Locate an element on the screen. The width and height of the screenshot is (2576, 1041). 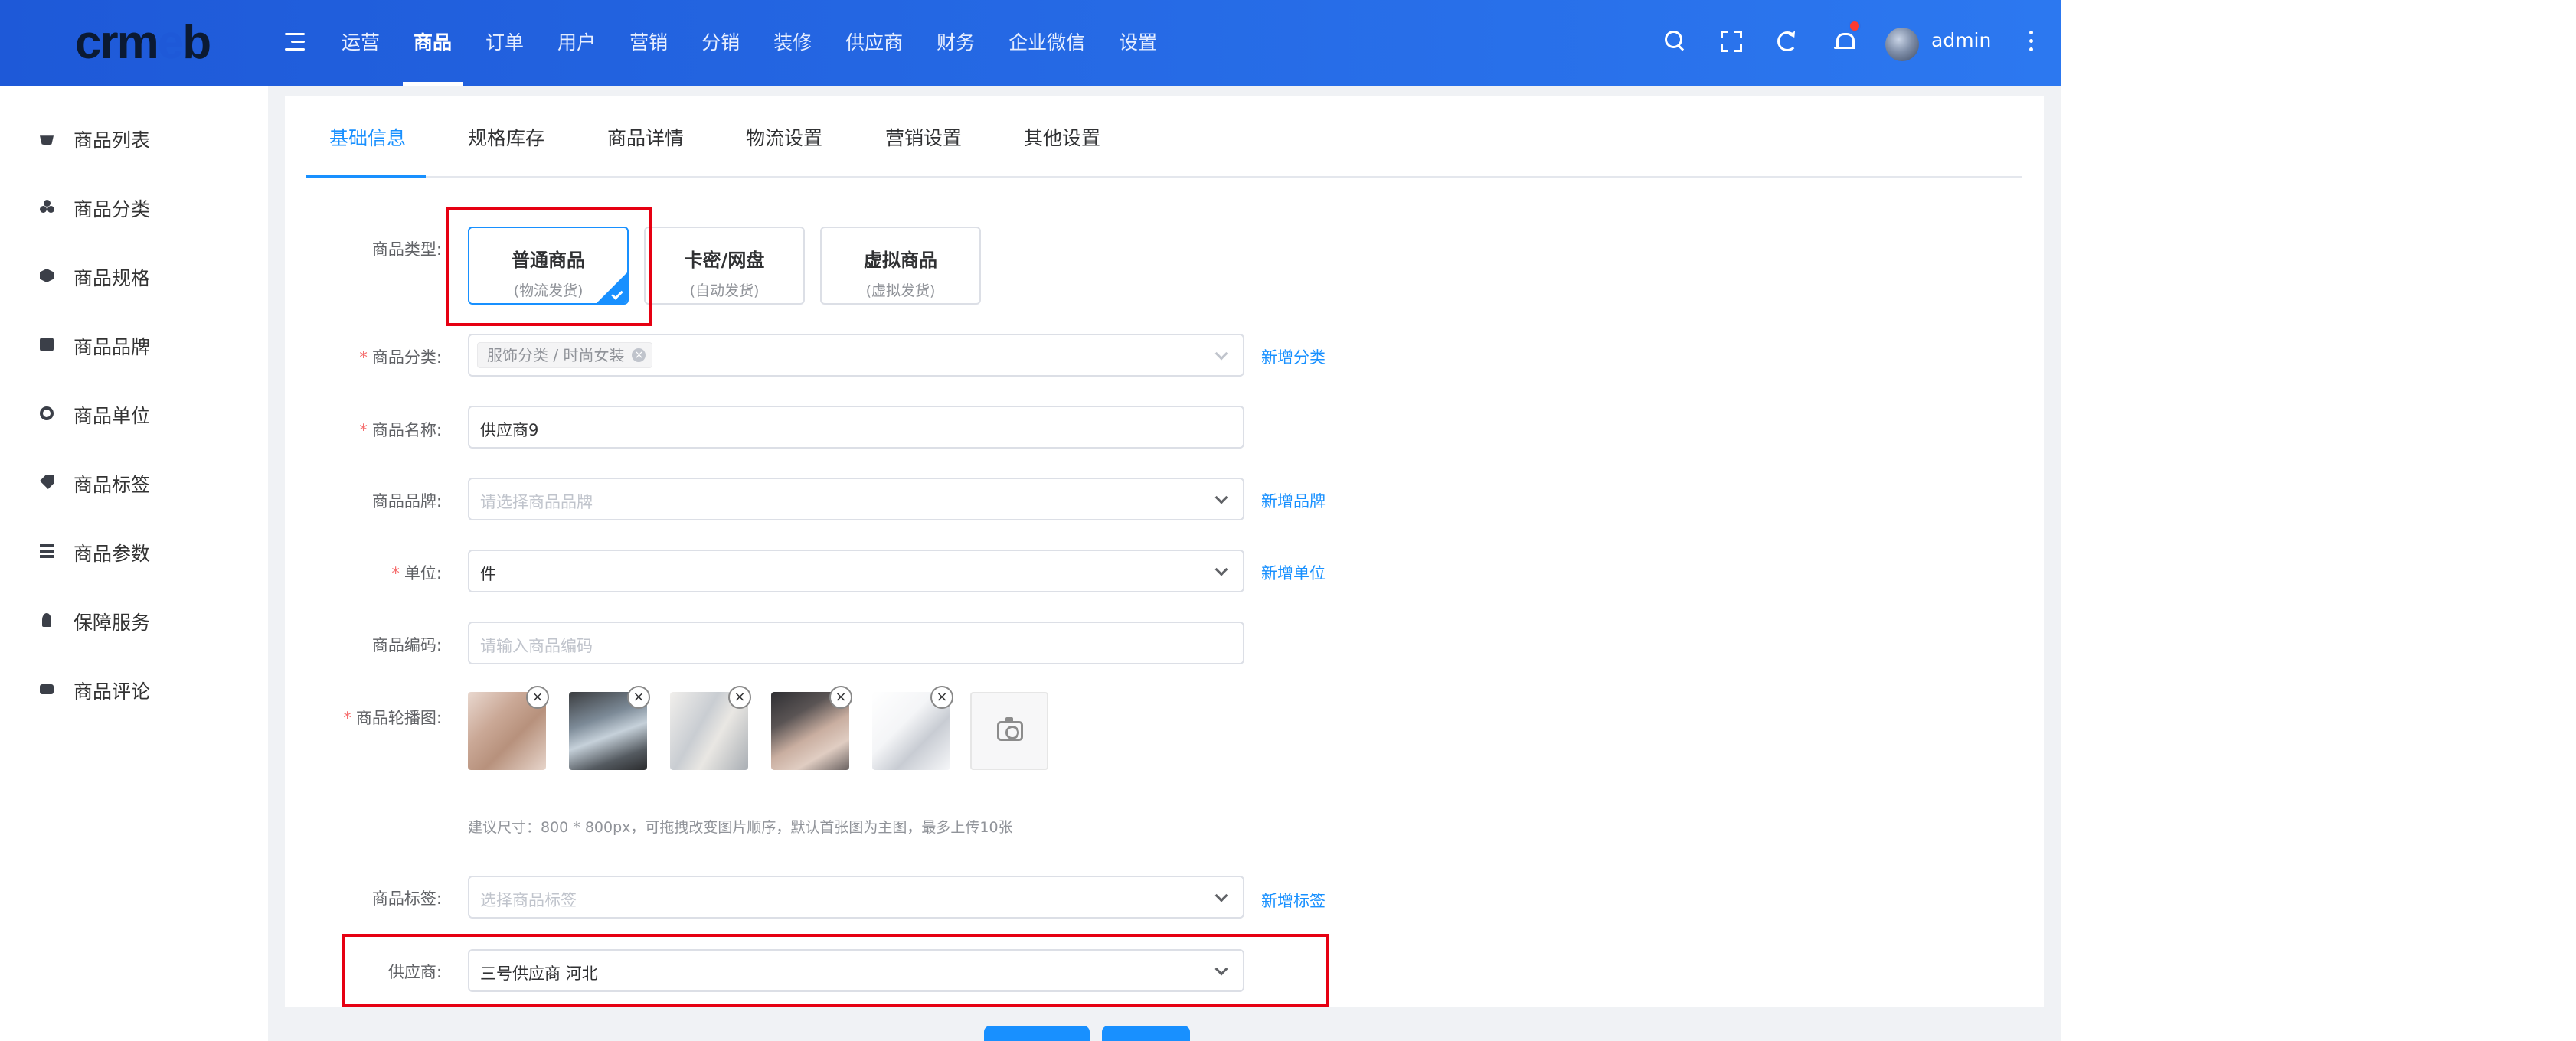
nav-item-orders: 订单 is located at coordinates (505, 43).